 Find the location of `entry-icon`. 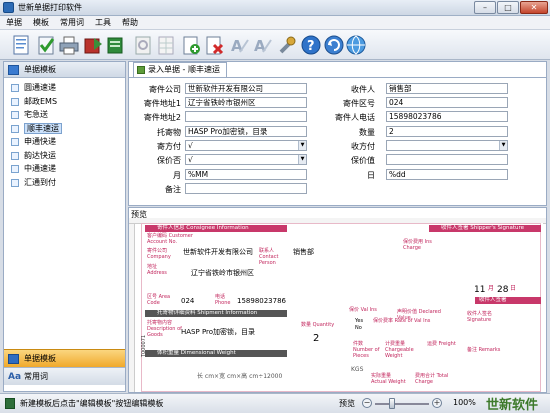

entry-icon is located at coordinates (141, 70).